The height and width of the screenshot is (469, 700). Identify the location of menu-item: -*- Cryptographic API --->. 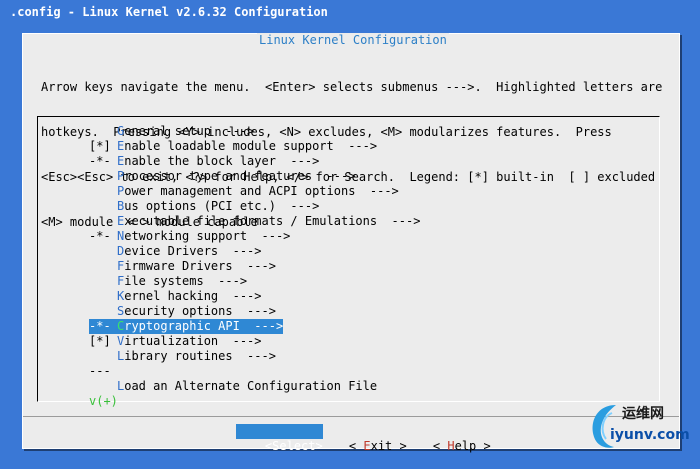
(186, 326).